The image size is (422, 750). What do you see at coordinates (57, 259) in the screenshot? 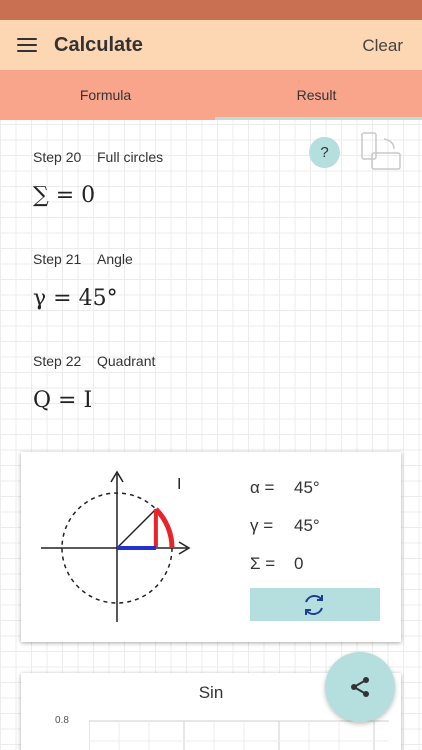
I see `step-21-number: Step 21` at bounding box center [57, 259].